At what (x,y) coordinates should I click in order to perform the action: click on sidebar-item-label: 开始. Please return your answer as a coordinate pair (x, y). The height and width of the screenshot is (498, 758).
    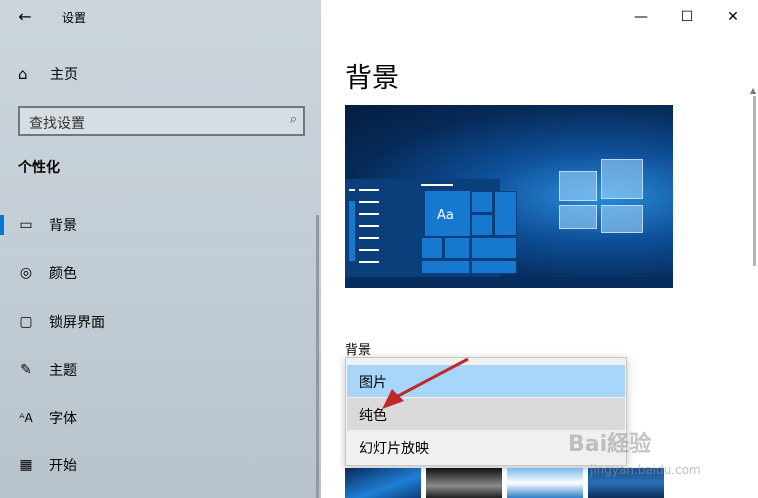
    Looking at the image, I should click on (63, 466).